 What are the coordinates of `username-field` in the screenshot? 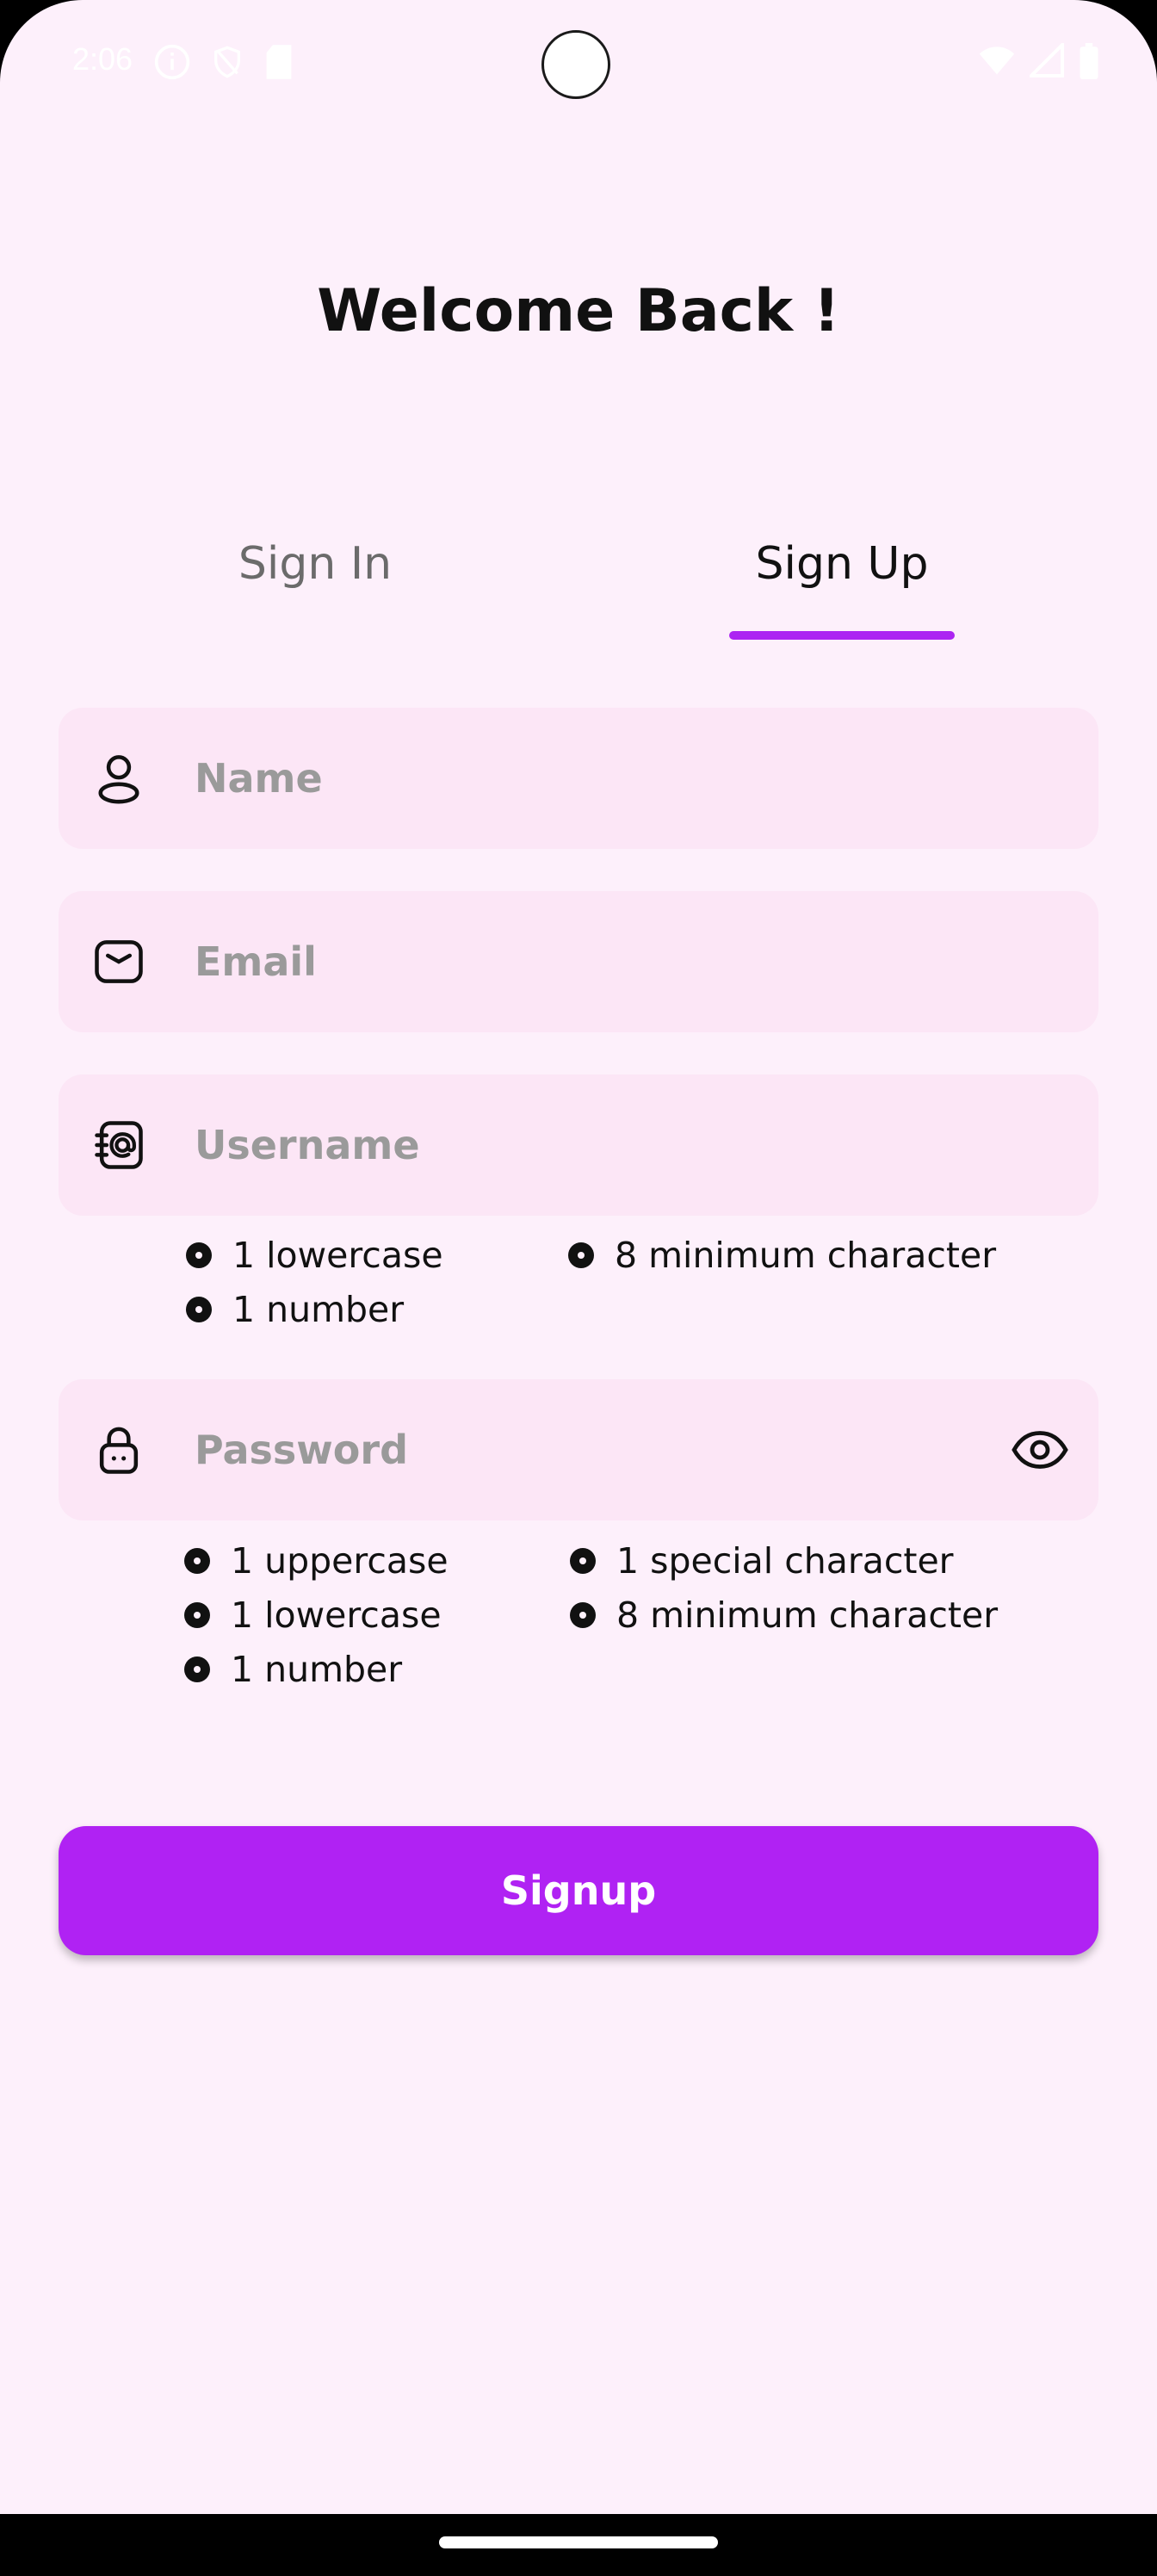 It's located at (579, 1145).